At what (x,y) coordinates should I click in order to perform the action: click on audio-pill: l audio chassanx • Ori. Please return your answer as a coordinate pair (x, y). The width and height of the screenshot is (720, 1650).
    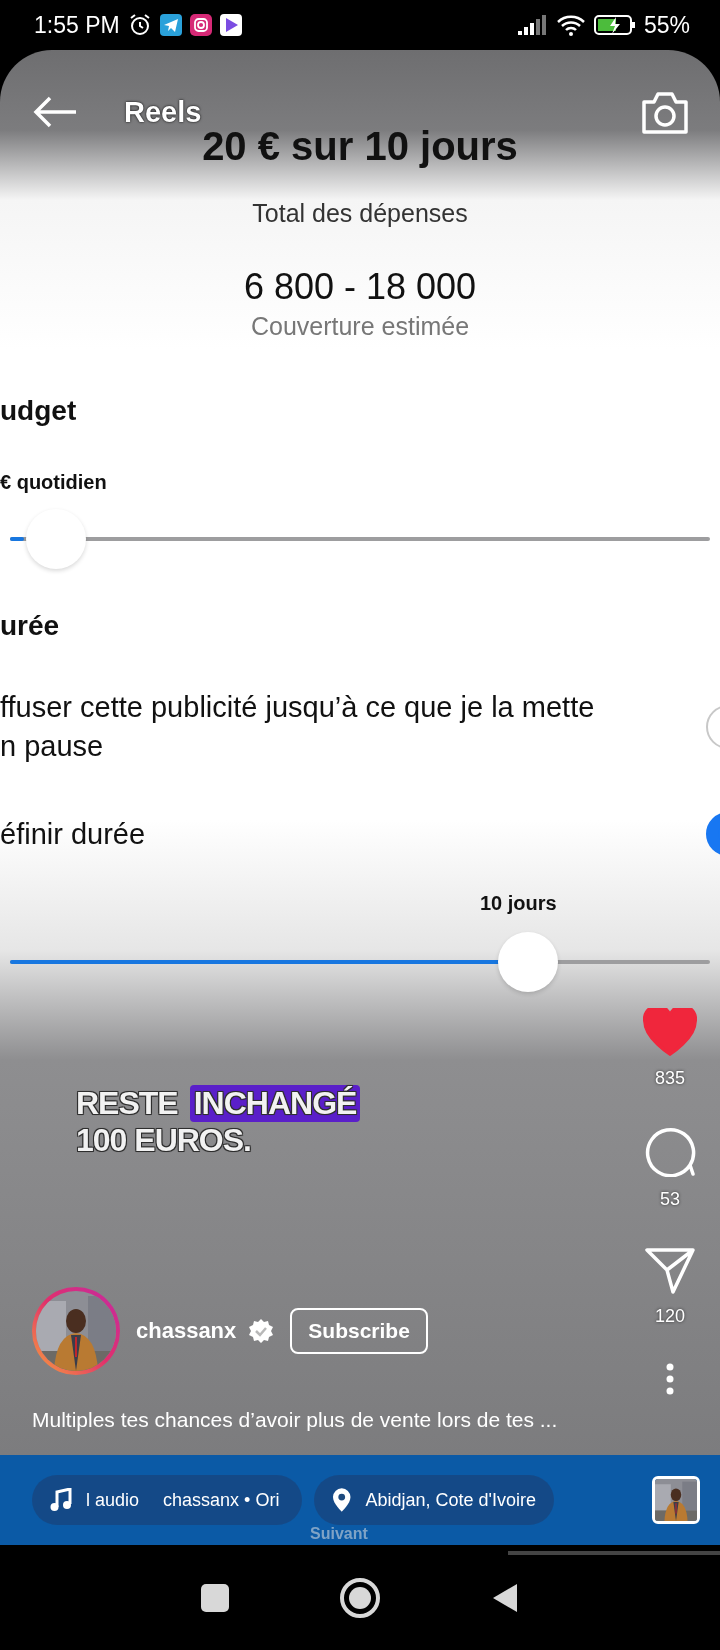
    Looking at the image, I should click on (167, 1500).